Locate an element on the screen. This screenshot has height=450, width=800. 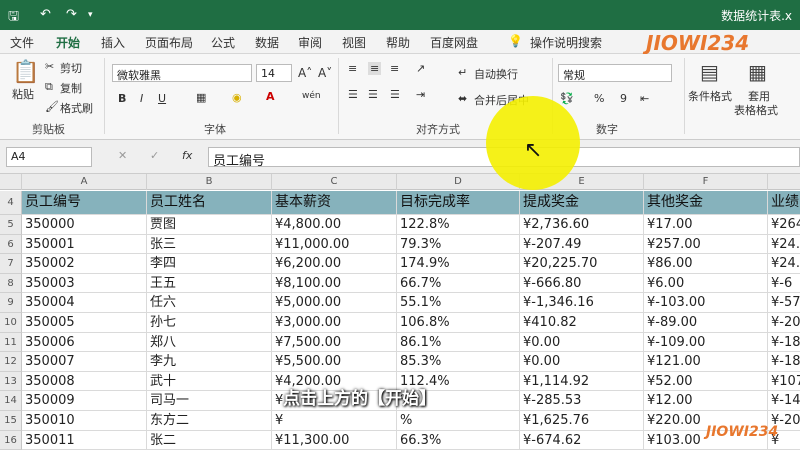
table-cell: 司马一 is located at coordinates (209, 401).